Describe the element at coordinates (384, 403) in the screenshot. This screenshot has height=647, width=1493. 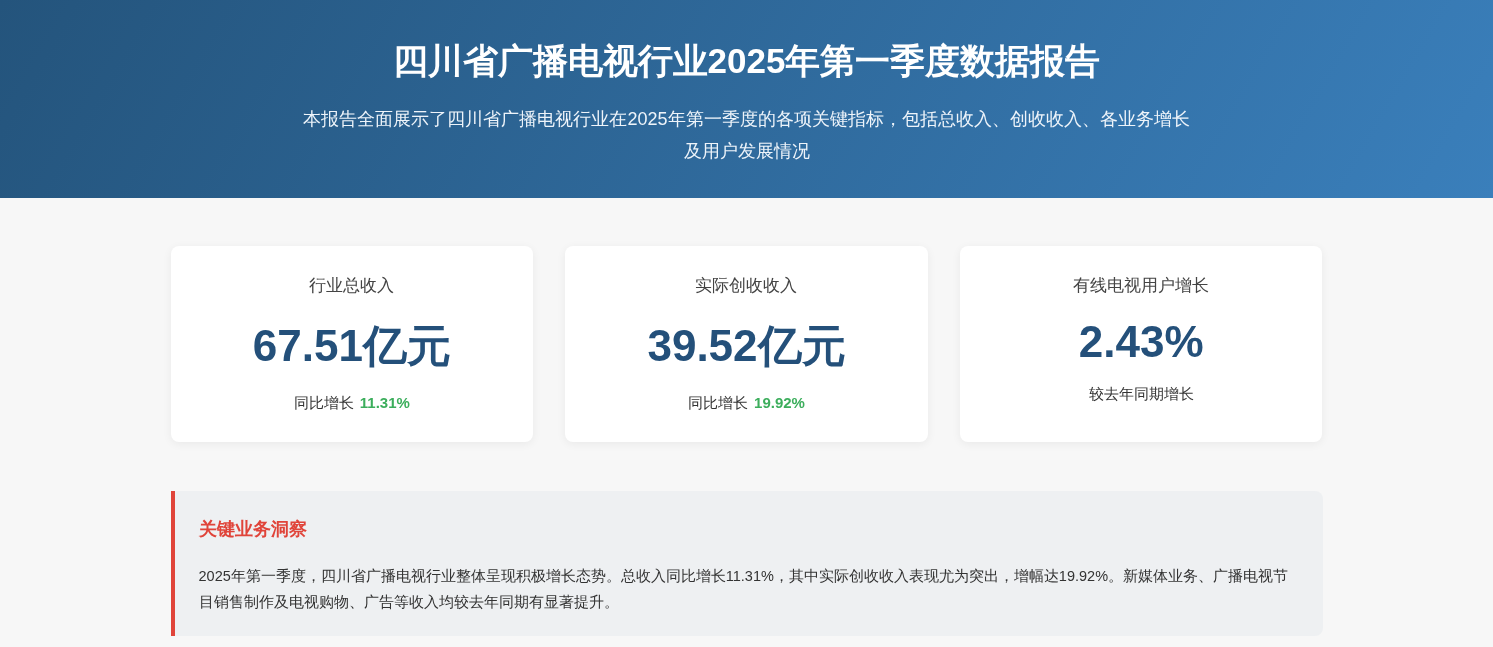
I see `stat-change: 11.31%` at that location.